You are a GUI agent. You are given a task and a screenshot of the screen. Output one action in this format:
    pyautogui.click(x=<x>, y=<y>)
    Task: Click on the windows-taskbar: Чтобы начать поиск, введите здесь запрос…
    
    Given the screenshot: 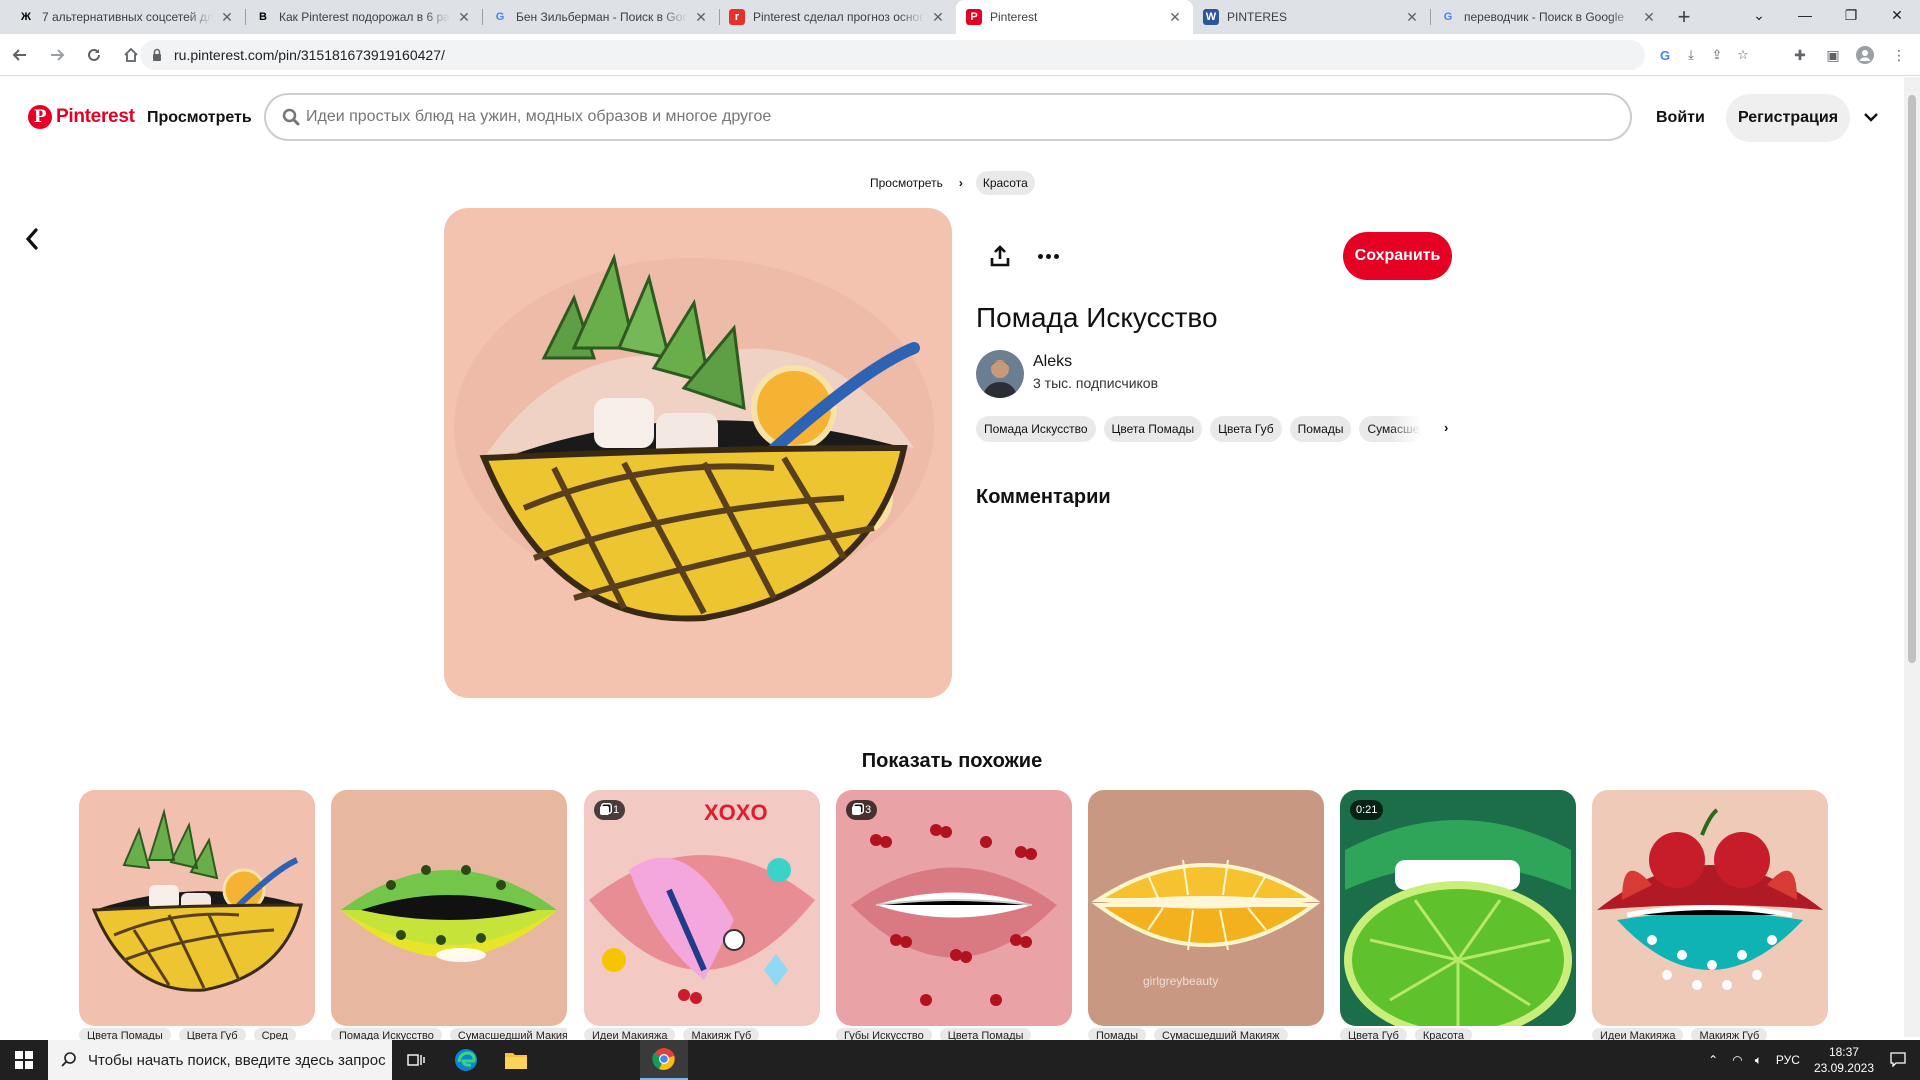 What is the action you would take?
    pyautogui.click(x=960, y=1060)
    